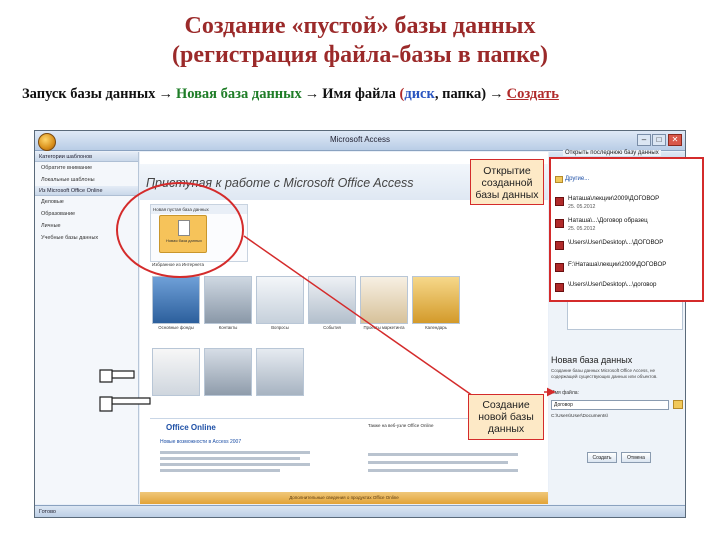 This screenshot has height=540, width=720. What do you see at coordinates (370, 324) in the screenshot?
I see `arrow-to-create` at bounding box center [370, 324].